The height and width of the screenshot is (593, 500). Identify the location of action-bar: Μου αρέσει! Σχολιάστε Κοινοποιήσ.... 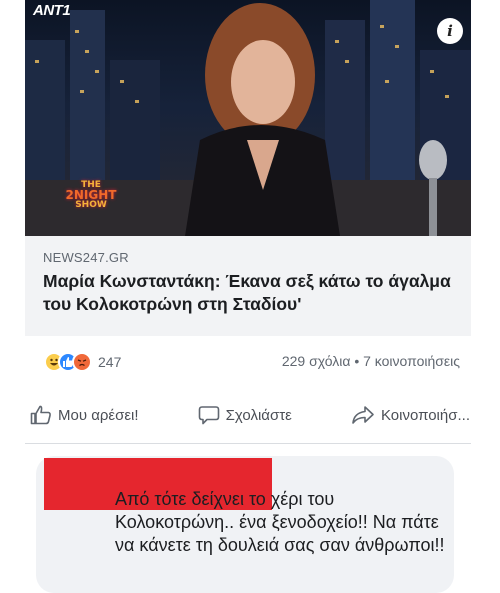
(250, 415).